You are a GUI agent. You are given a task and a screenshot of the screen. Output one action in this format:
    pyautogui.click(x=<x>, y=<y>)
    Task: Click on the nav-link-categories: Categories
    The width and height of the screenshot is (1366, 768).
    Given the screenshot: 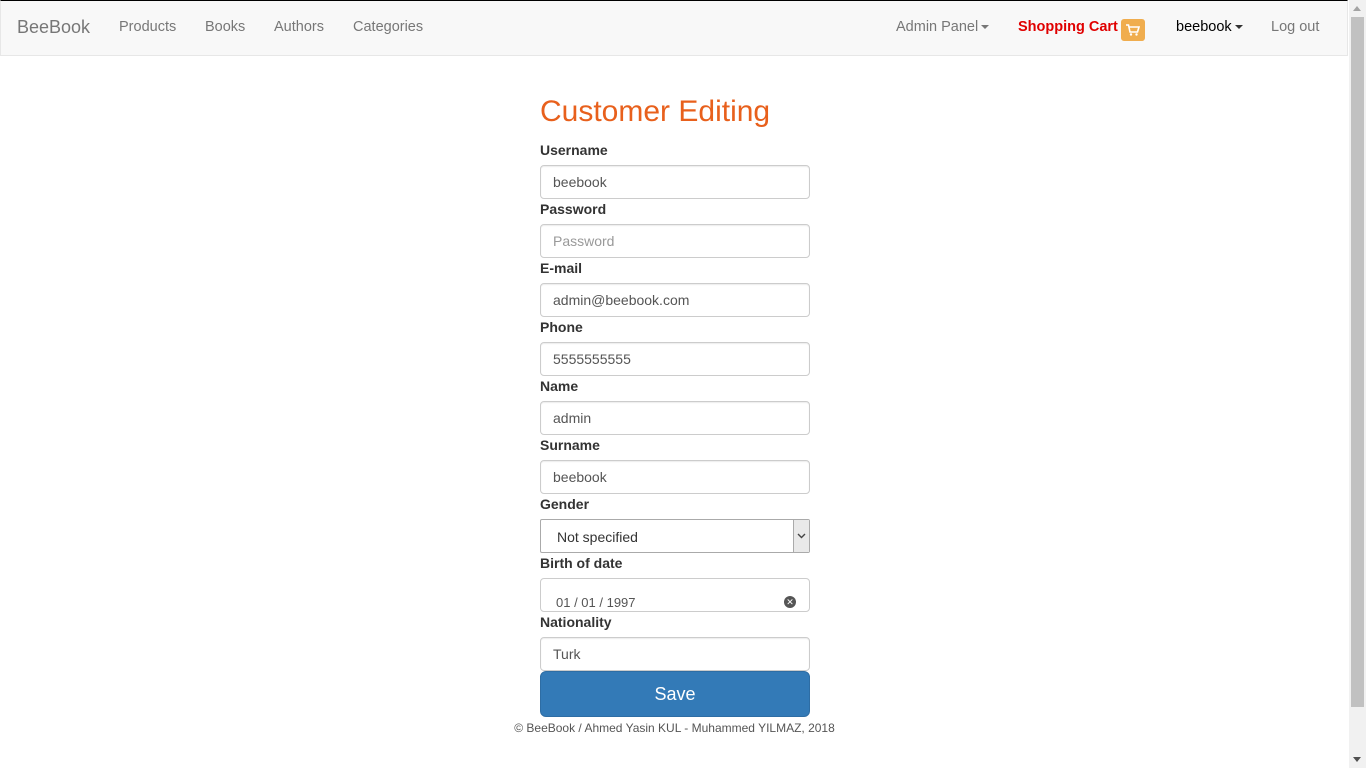 What is the action you would take?
    pyautogui.click(x=388, y=27)
    